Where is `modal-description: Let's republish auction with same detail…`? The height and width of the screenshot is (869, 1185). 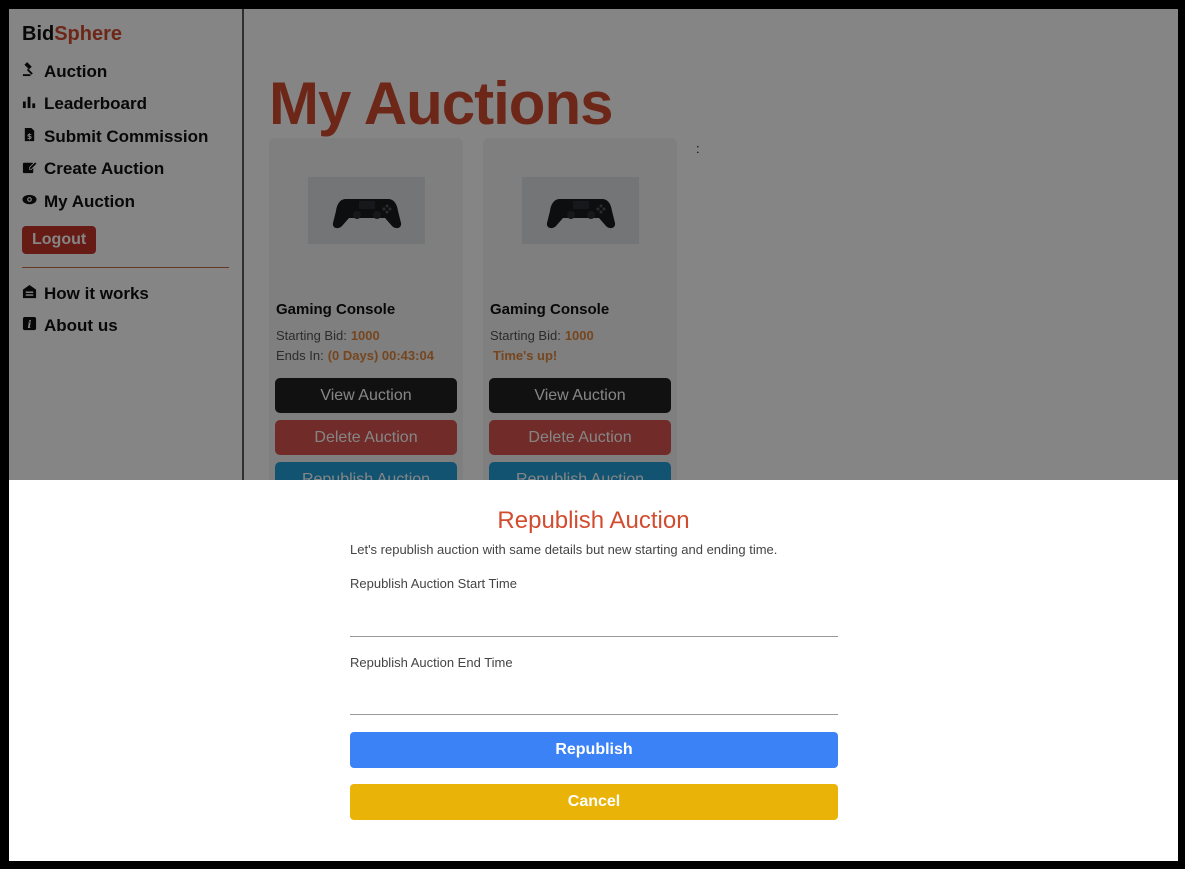 modal-description: Let's republish auction with same detail… is located at coordinates (564, 549).